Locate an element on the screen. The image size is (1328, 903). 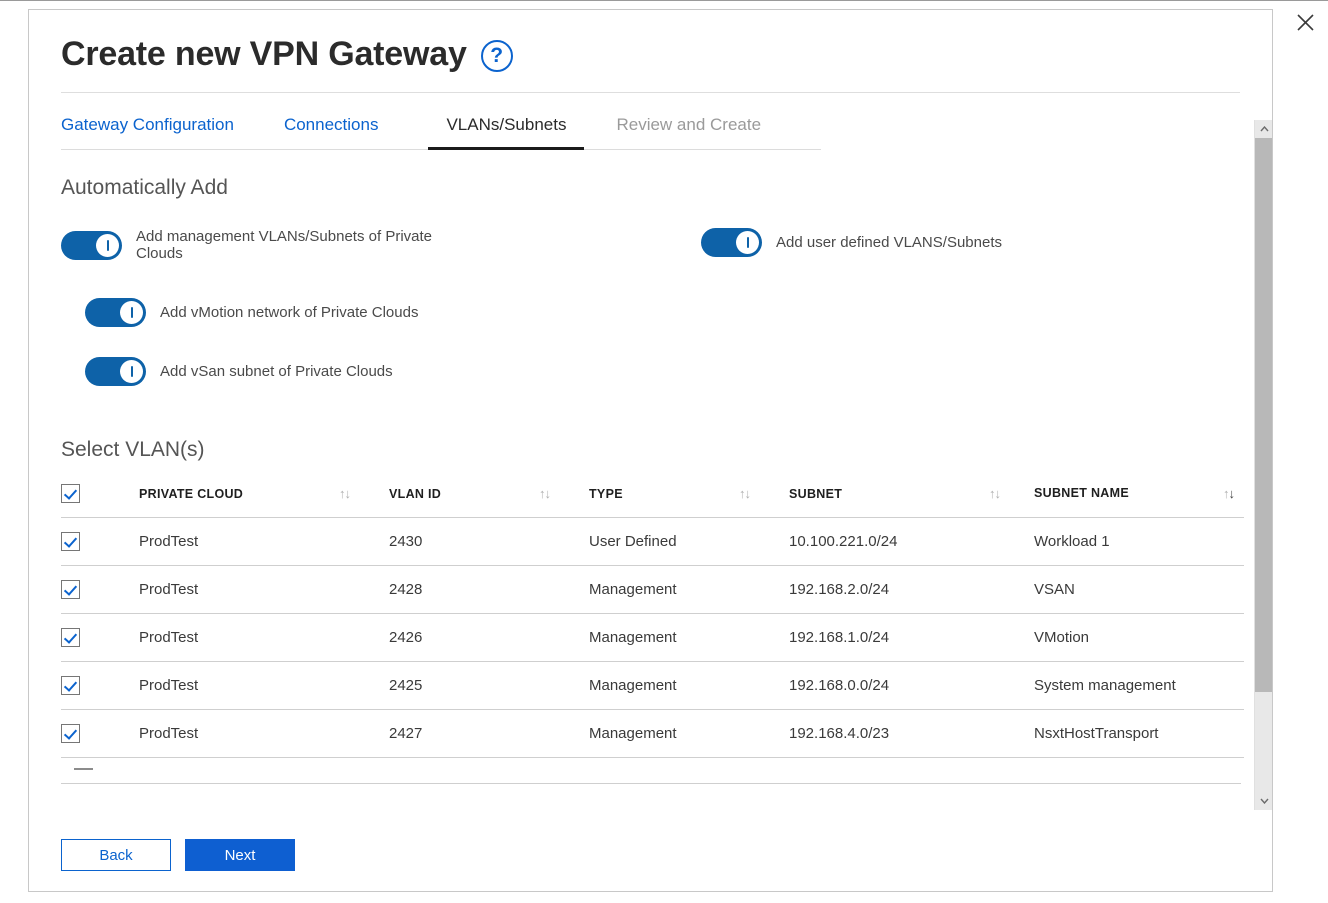
toggle-add-user-defined-vlans is located at coordinates (731, 242).